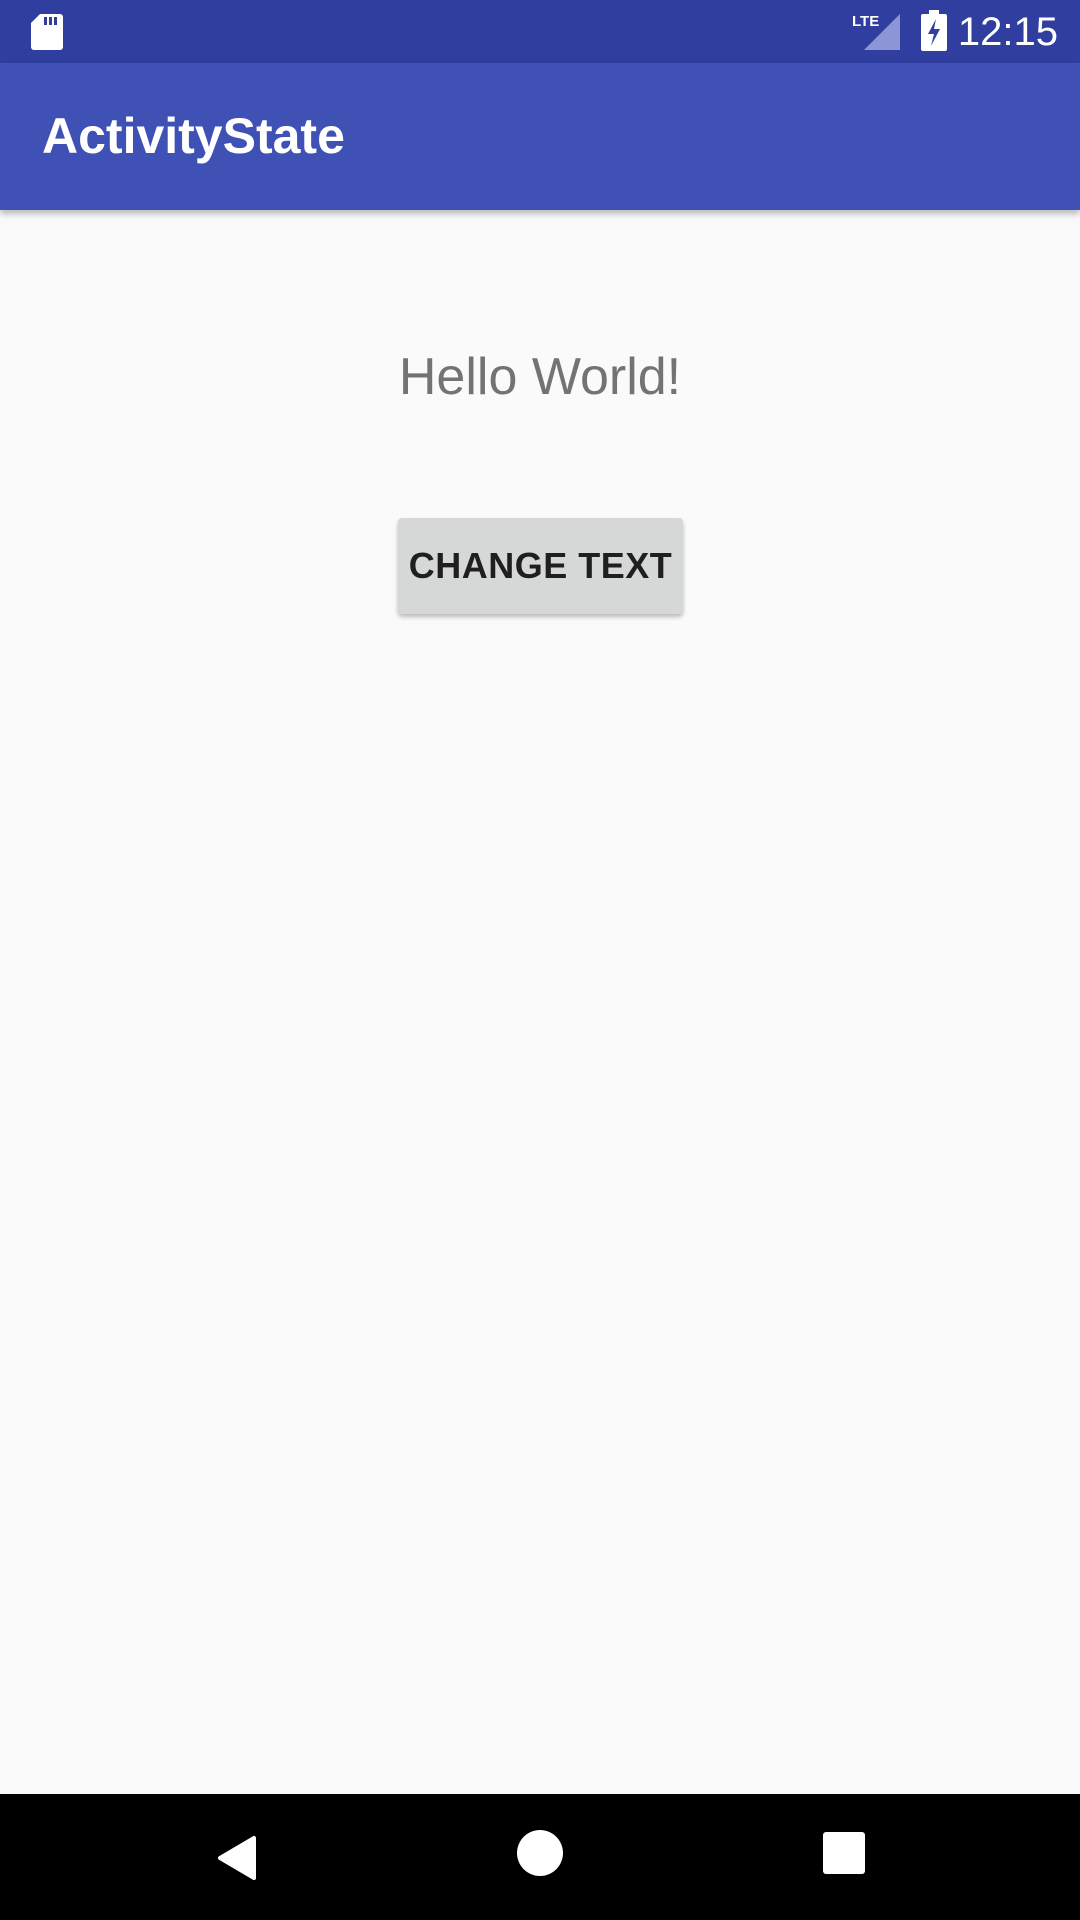  I want to click on lte-signal-icon: LTE, so click(876, 31).